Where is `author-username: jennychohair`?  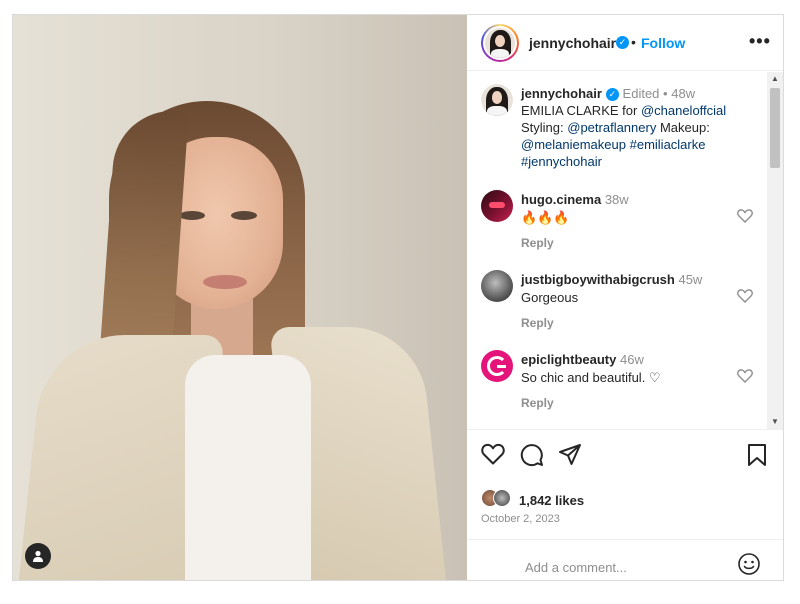 author-username: jennychohair is located at coordinates (572, 43).